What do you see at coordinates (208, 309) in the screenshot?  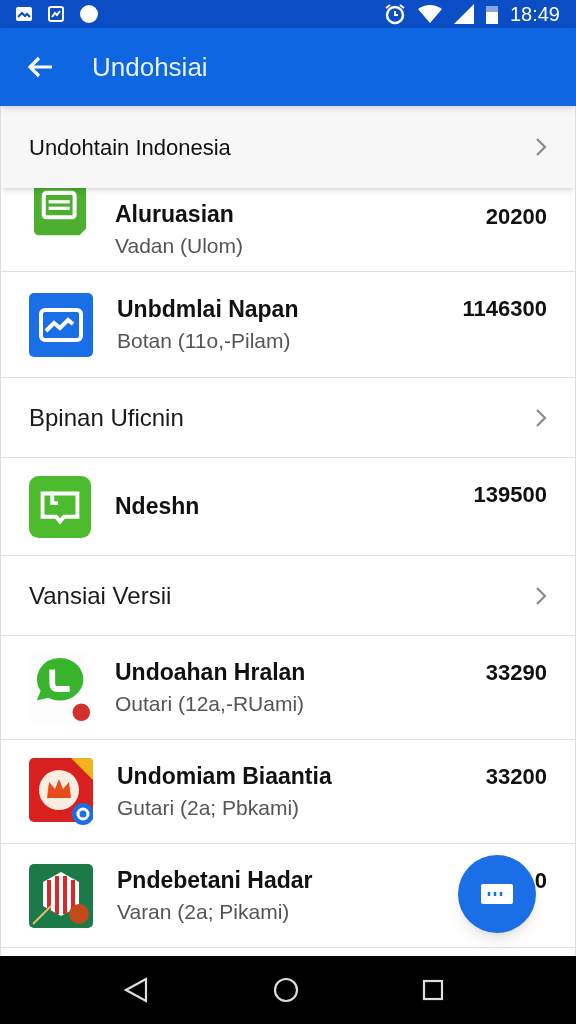 I see `app-name: Unbdmlai Napan` at bounding box center [208, 309].